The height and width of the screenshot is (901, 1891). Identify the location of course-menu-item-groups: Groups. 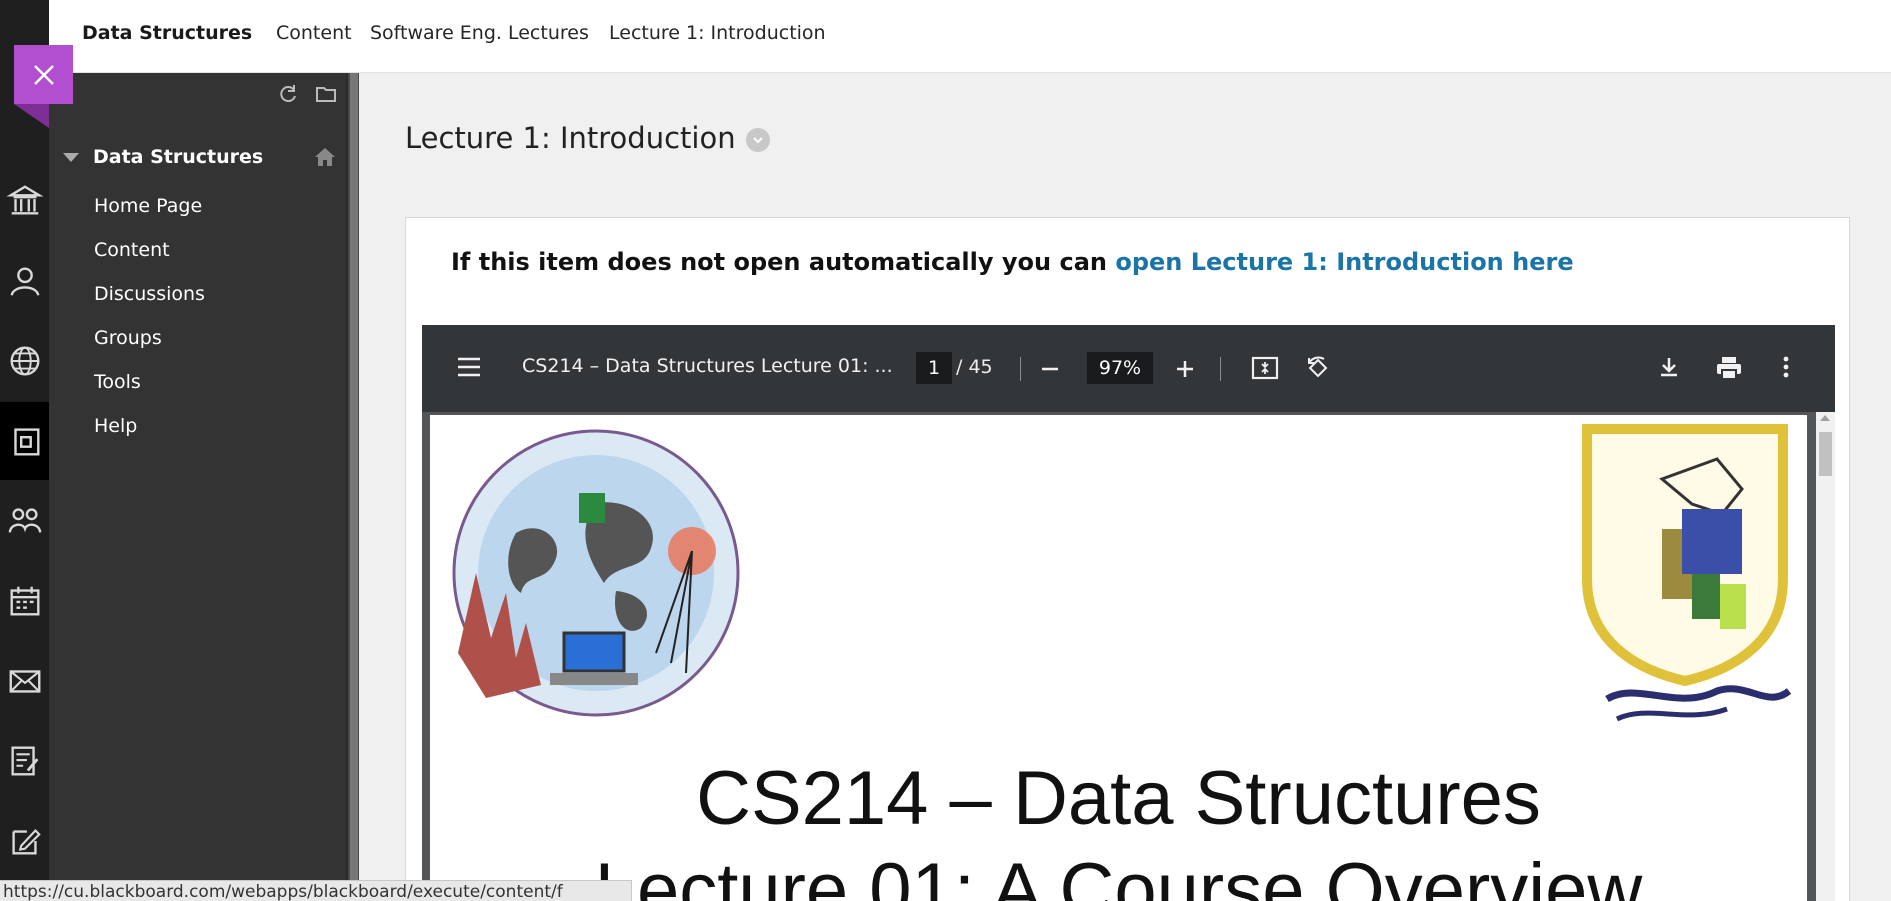
(149, 338).